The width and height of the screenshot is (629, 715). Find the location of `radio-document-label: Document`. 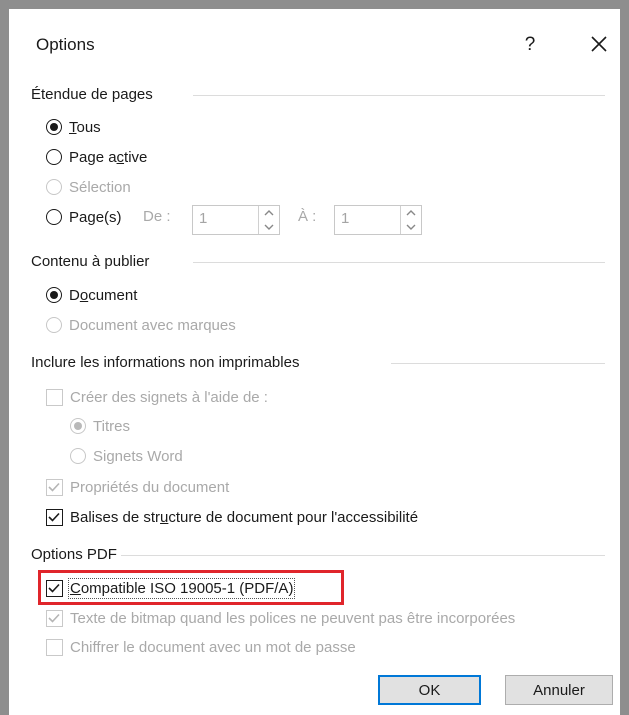

radio-document-label: Document is located at coordinates (103, 295).